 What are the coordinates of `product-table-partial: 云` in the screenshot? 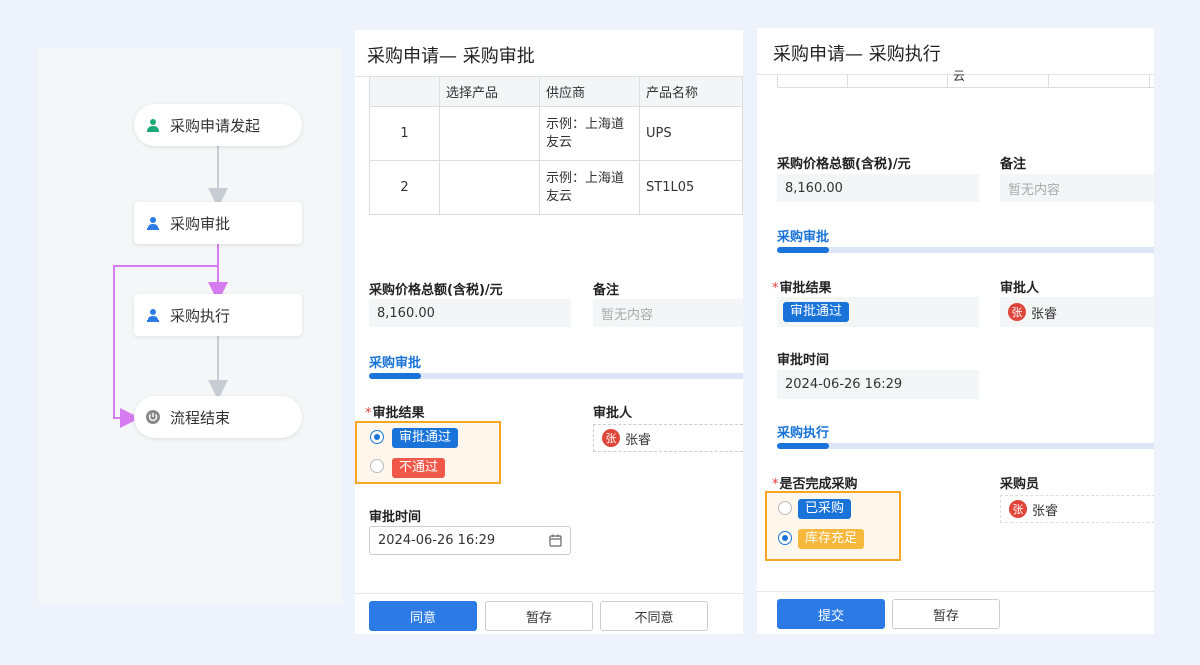 It's located at (965, 78).